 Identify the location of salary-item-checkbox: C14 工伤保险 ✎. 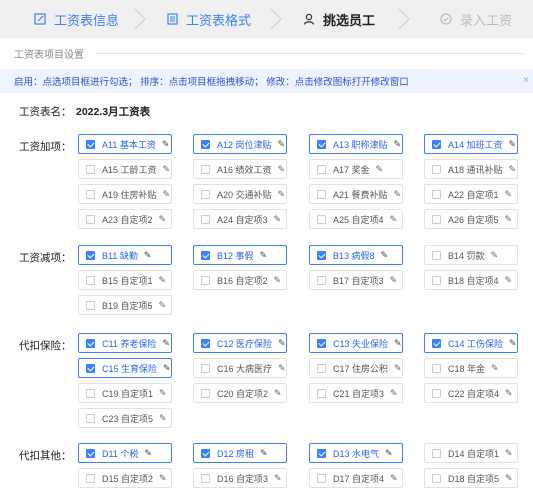
(471, 343).